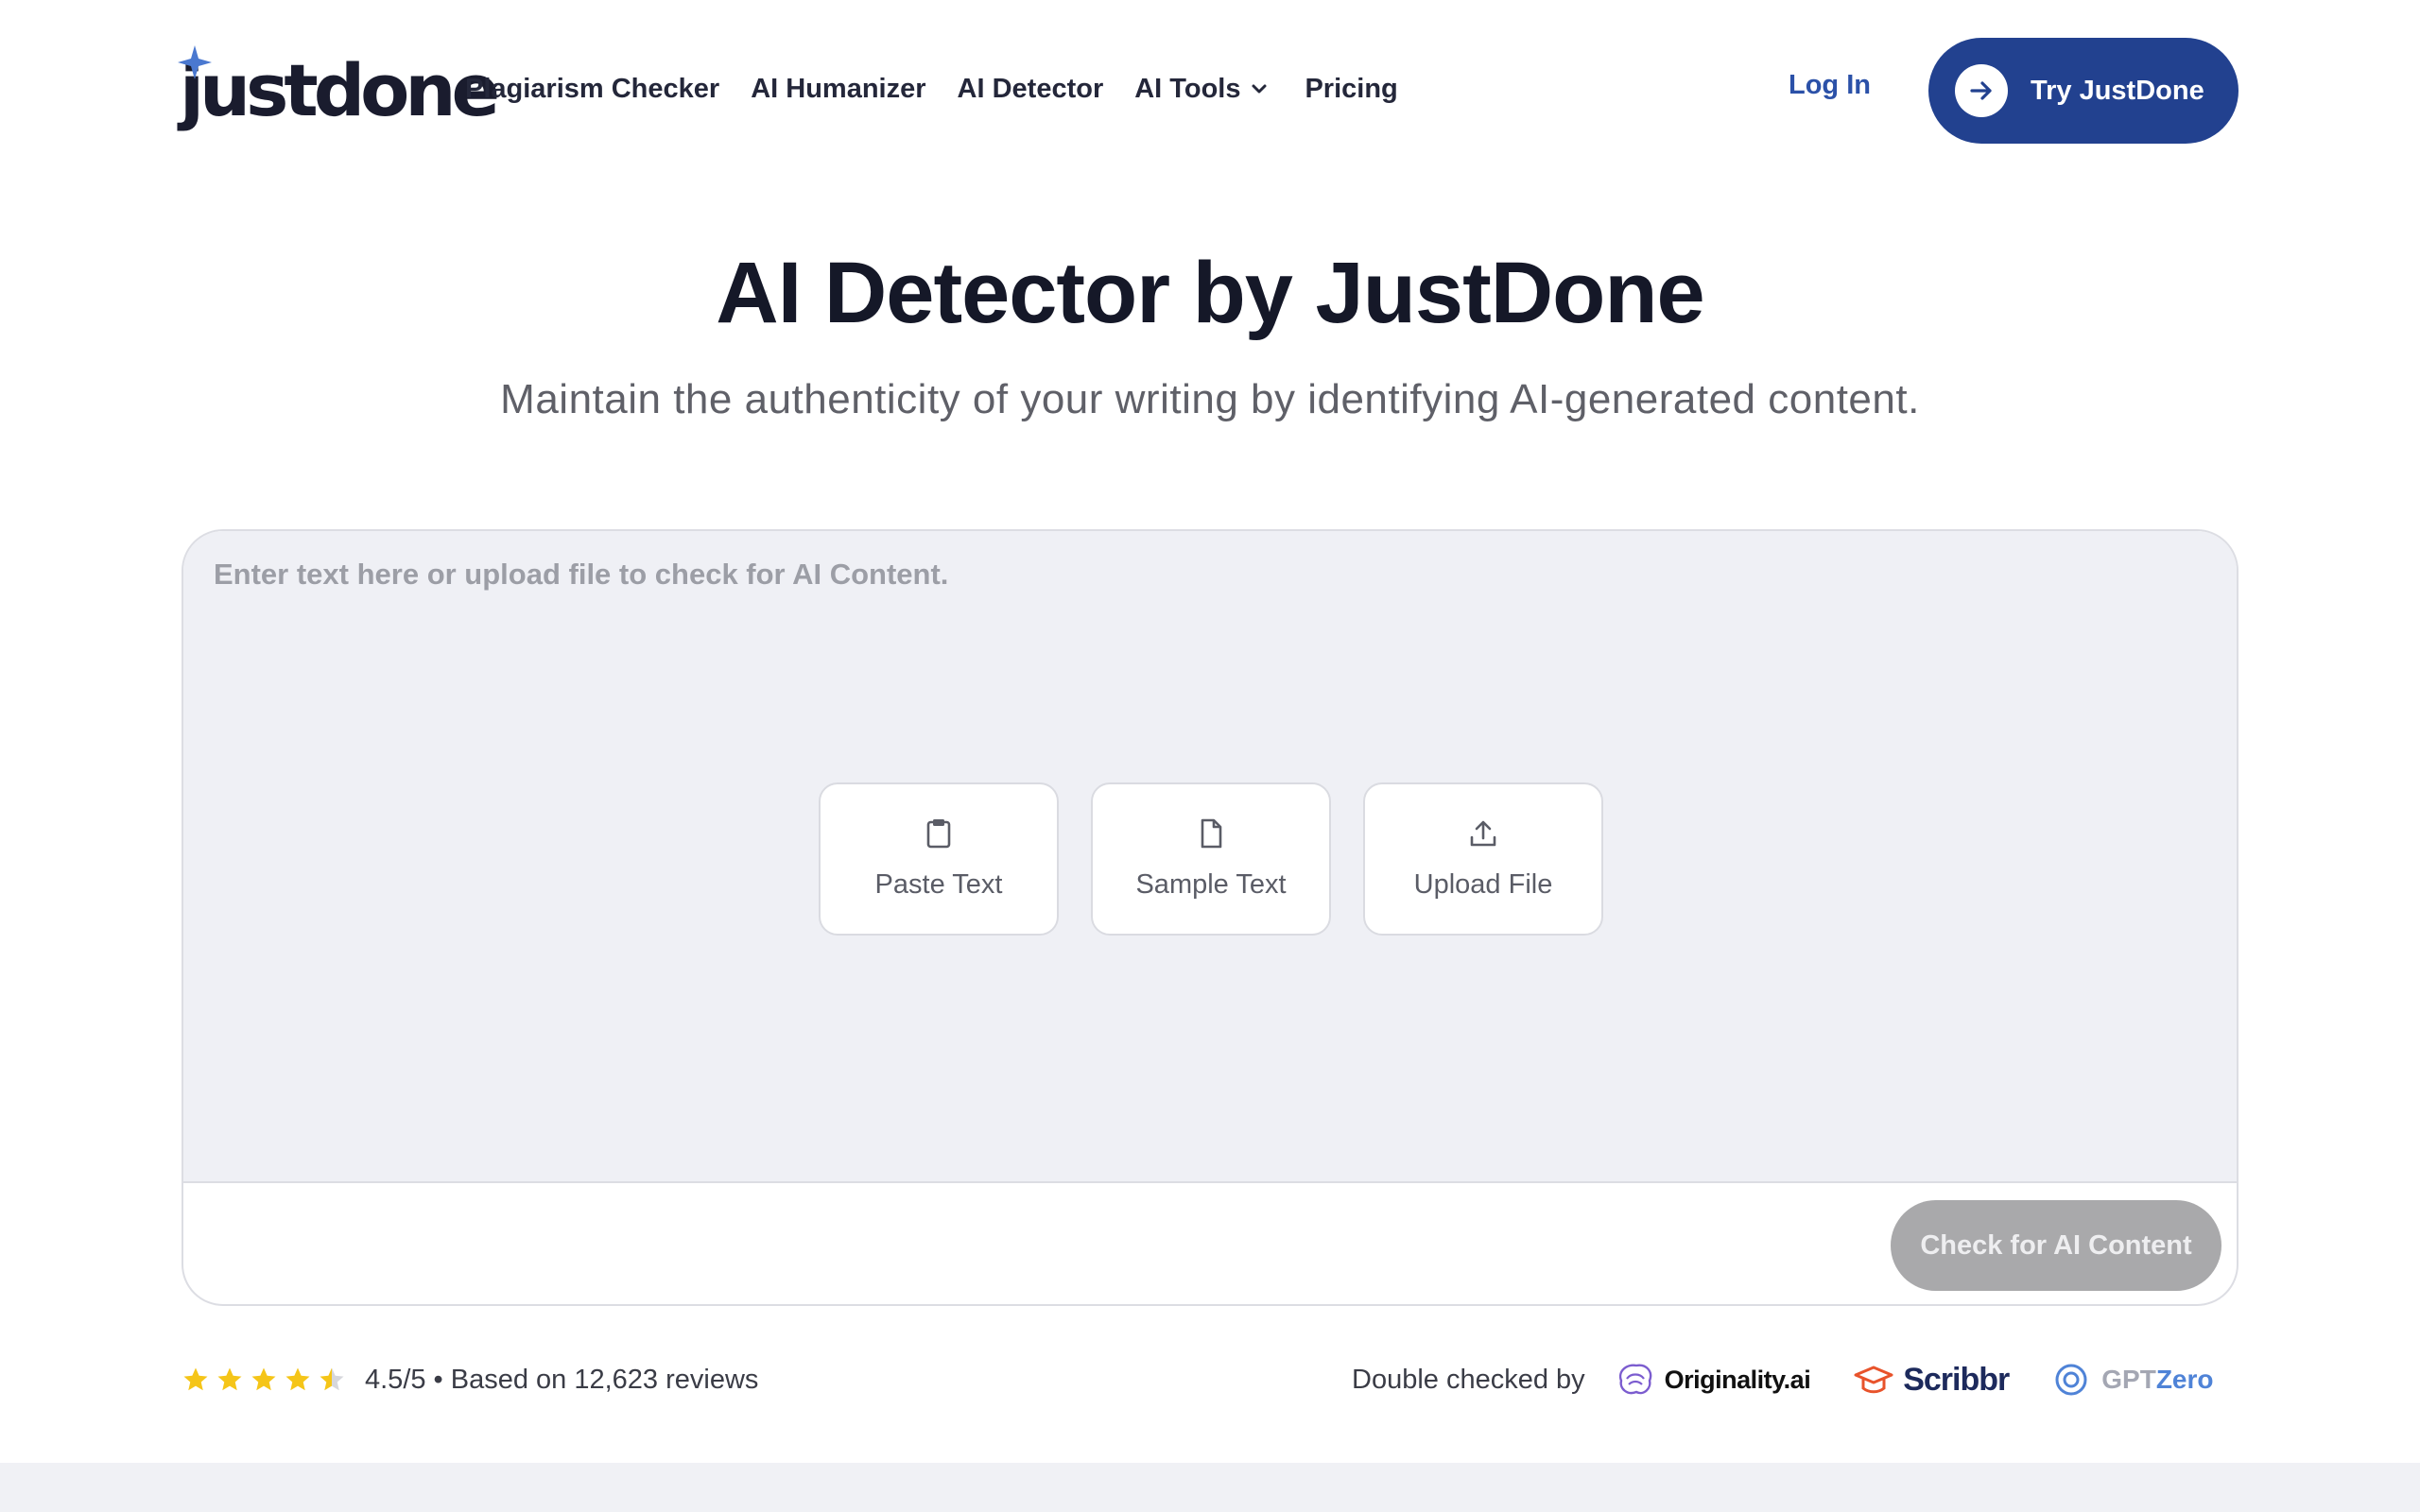  Describe the element at coordinates (1483, 884) in the screenshot. I see `upload-file-label: Upload File` at that location.